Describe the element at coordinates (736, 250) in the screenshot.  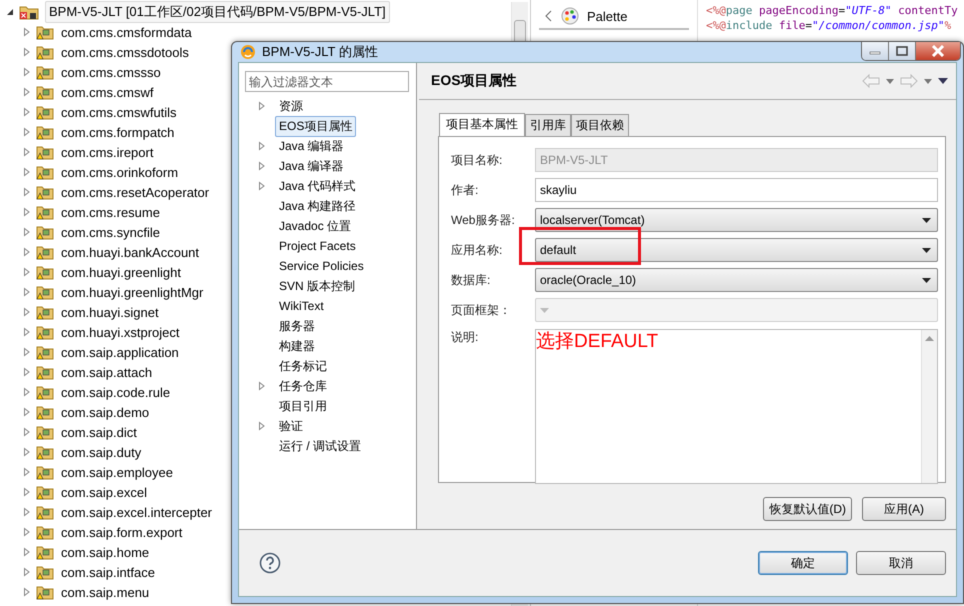
I see `dropdown: default` at that location.